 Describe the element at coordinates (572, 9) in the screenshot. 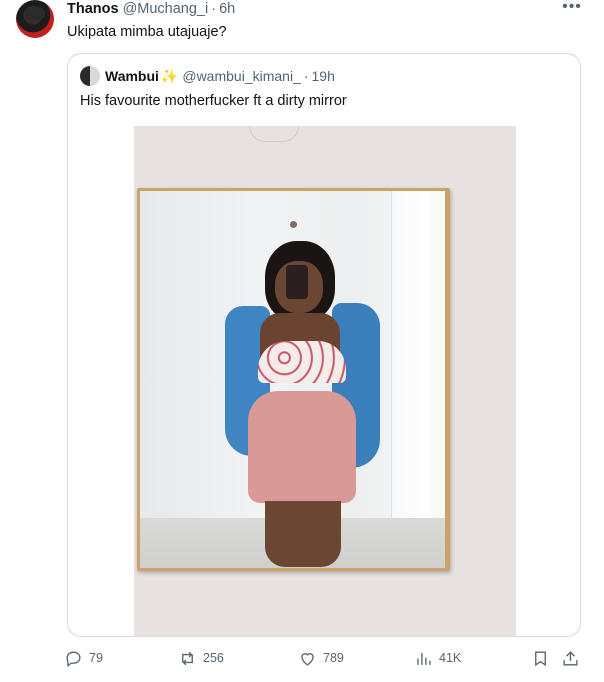

I see `more-horizontal-icon: •••` at that location.